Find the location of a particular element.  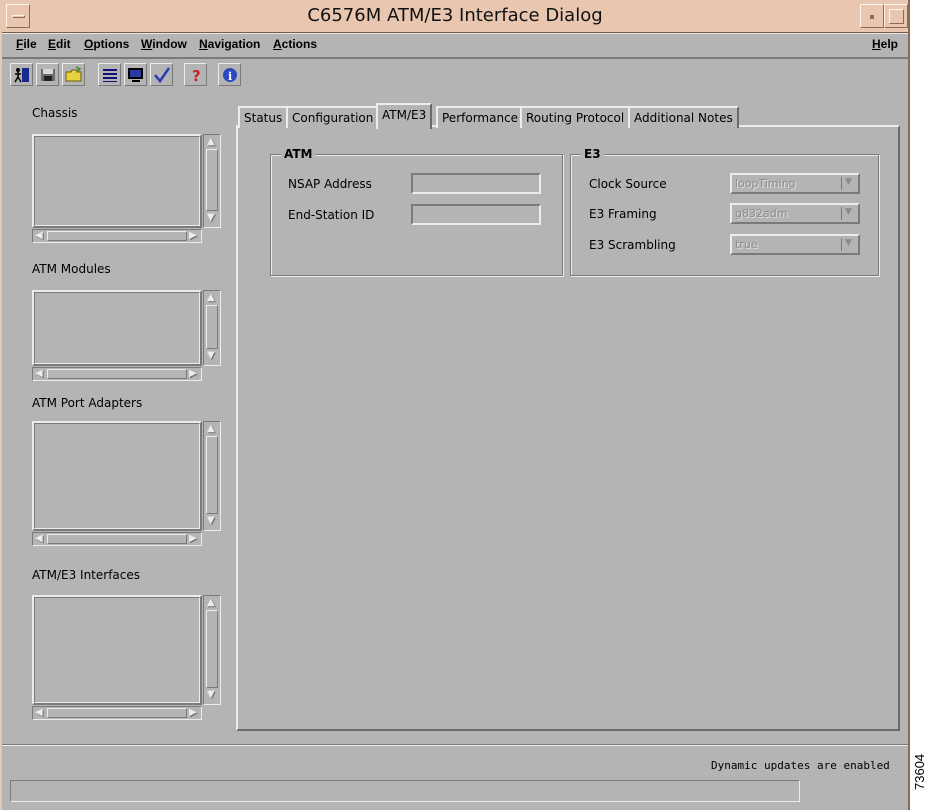

atm-port-adapters-label: ATM Port Adapters is located at coordinates (87, 403).